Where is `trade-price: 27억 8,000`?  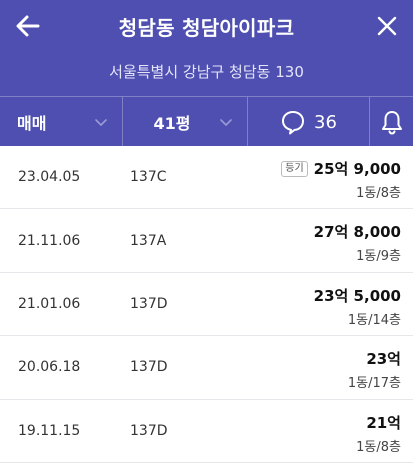 trade-price: 27억 8,000 is located at coordinates (357, 232).